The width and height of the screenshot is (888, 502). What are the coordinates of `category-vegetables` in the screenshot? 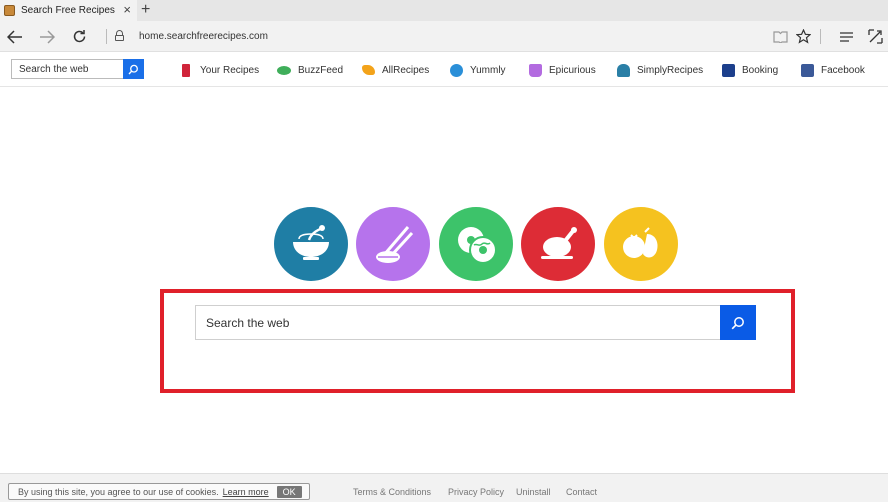 It's located at (641, 244).